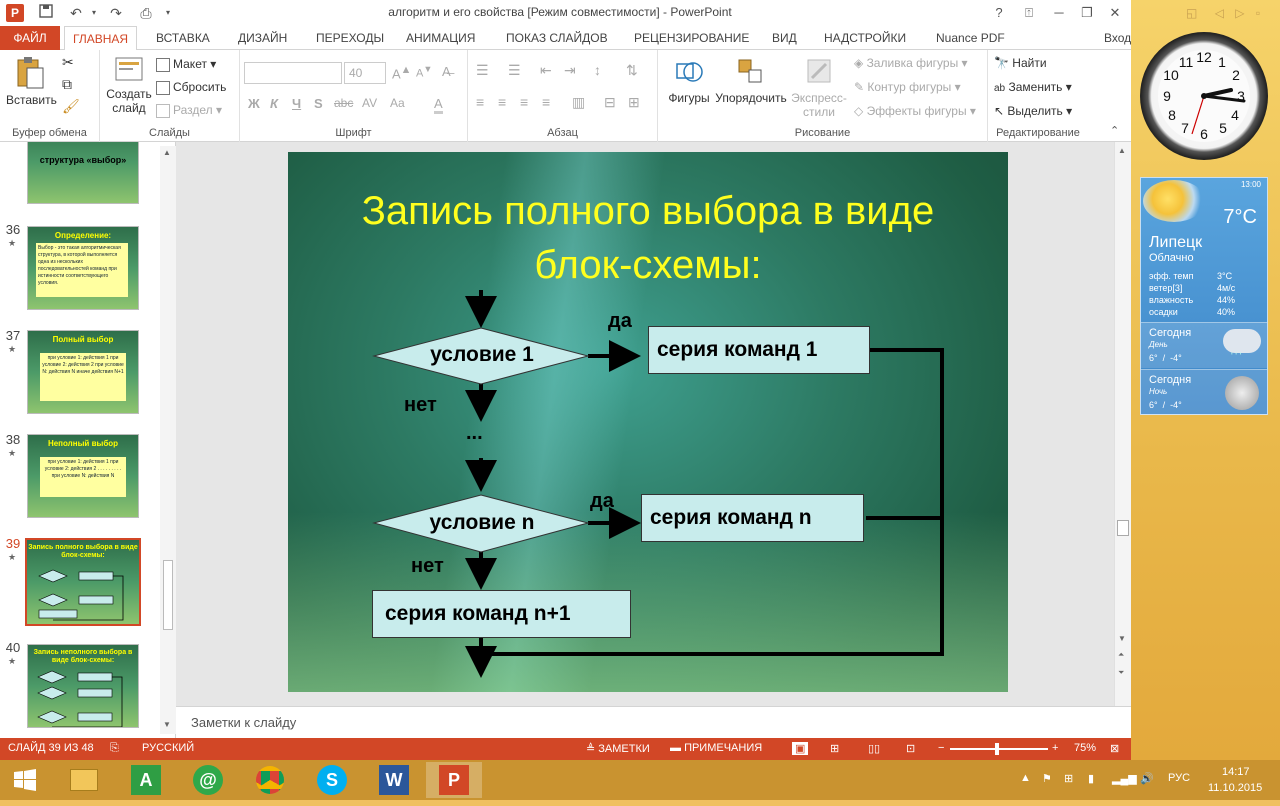 The image size is (1280, 806). What do you see at coordinates (716, 748) in the screenshot?
I see `comments-button: ▬ ПРИМЕЧАНИЯ` at bounding box center [716, 748].